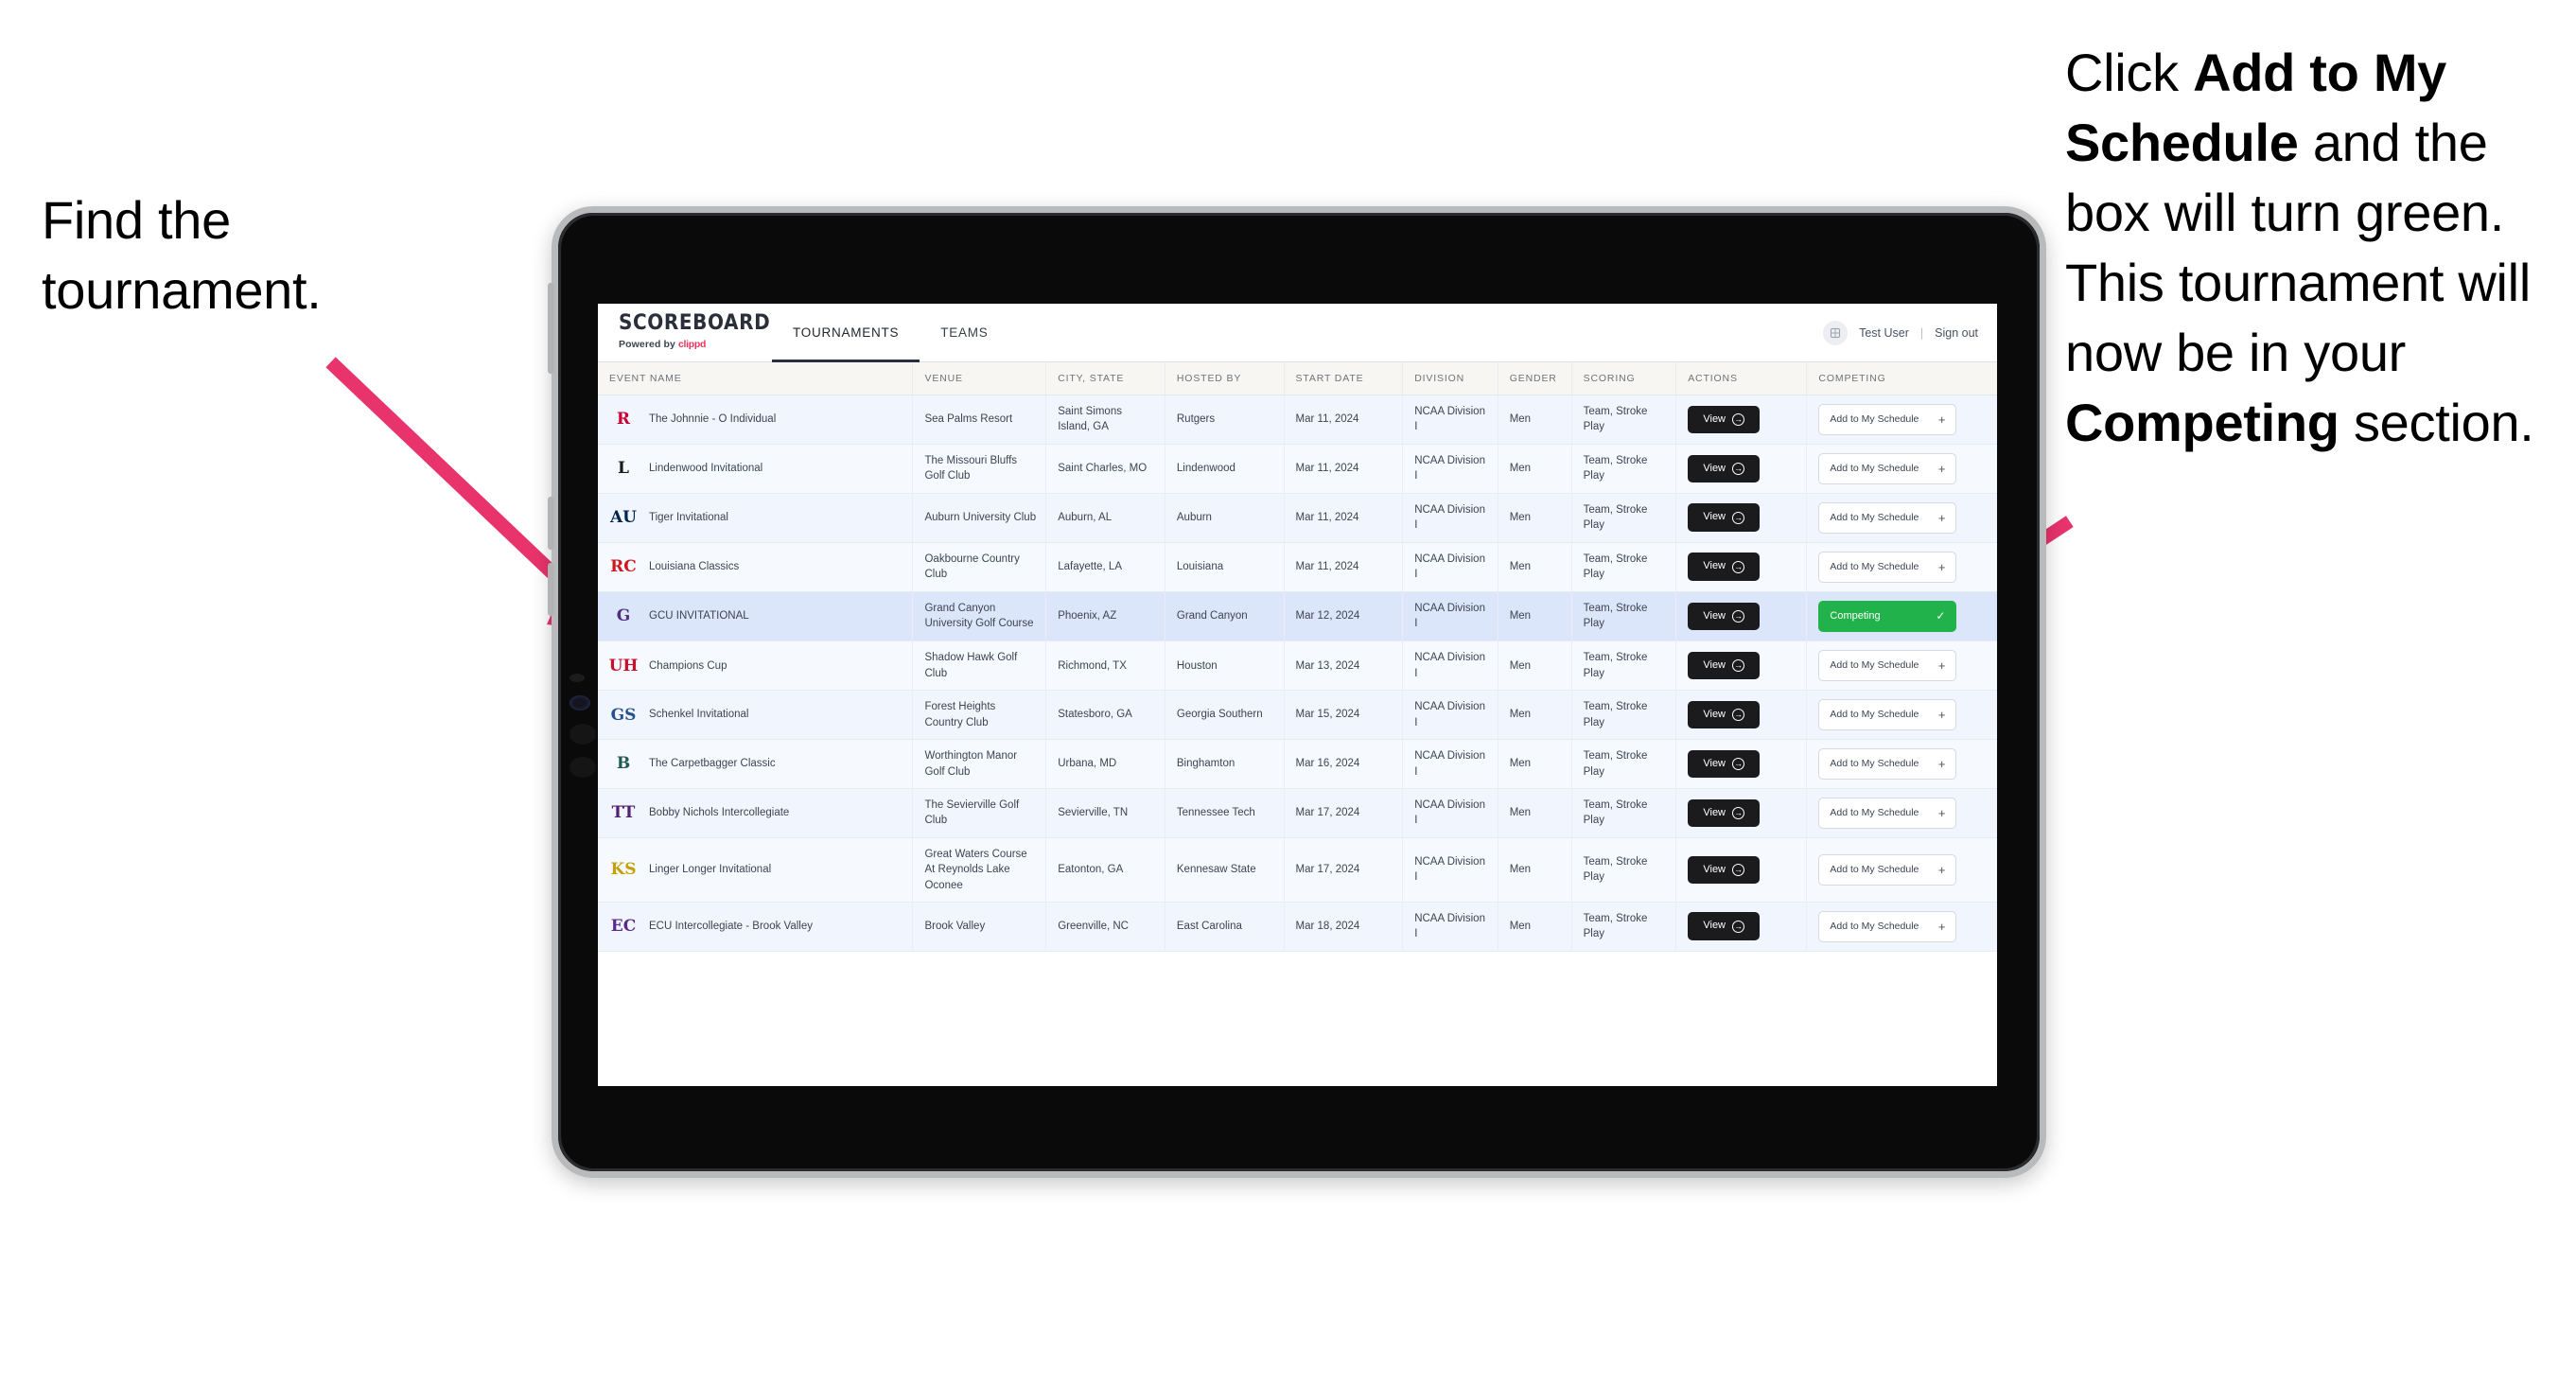  Describe the element at coordinates (1624, 378) in the screenshot. I see `col-scoring: SCORING` at that location.